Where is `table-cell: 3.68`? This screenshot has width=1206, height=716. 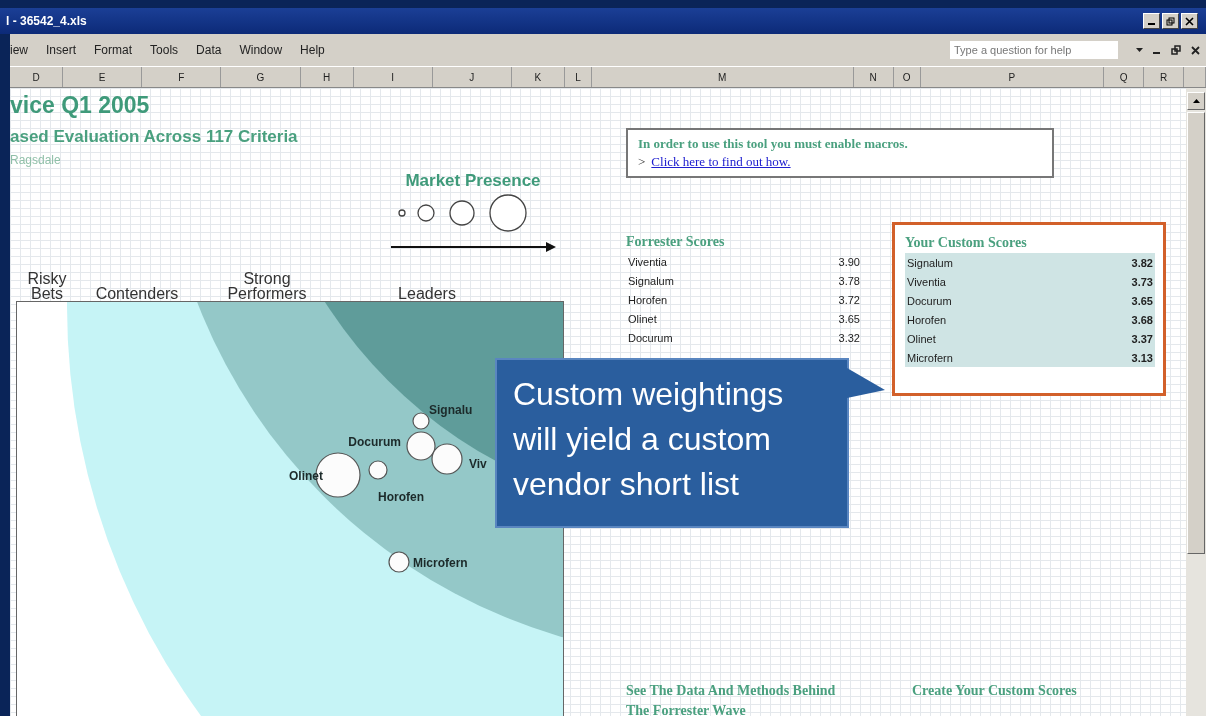
table-cell: 3.68 is located at coordinates (1142, 319).